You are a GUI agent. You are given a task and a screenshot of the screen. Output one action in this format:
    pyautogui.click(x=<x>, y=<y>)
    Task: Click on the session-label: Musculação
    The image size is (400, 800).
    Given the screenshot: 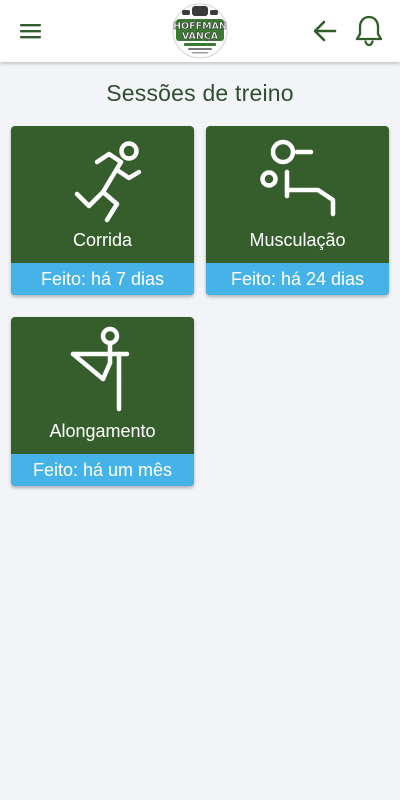 What is the action you would take?
    pyautogui.click(x=297, y=240)
    